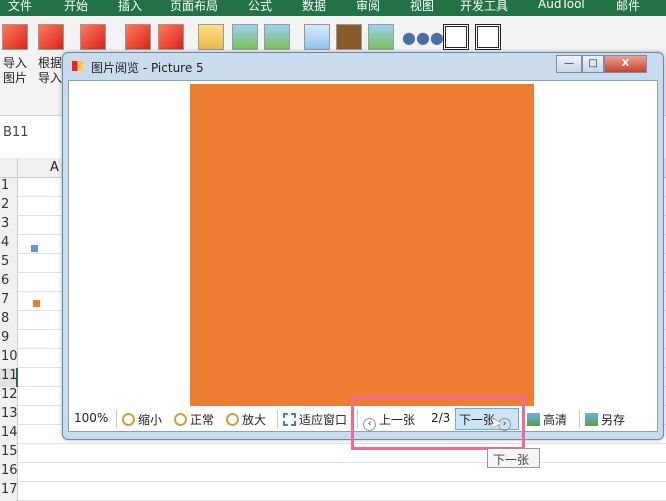 This screenshot has height=501, width=666. Describe the element at coordinates (363, 66) in the screenshot. I see `dialog-titlebar: 图片阅览 - Picture 5 — □ X` at that location.